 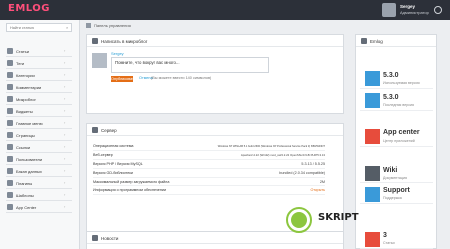 I want to click on top-bar: EMLOG Sergey Администратор, so click(x=225, y=10).